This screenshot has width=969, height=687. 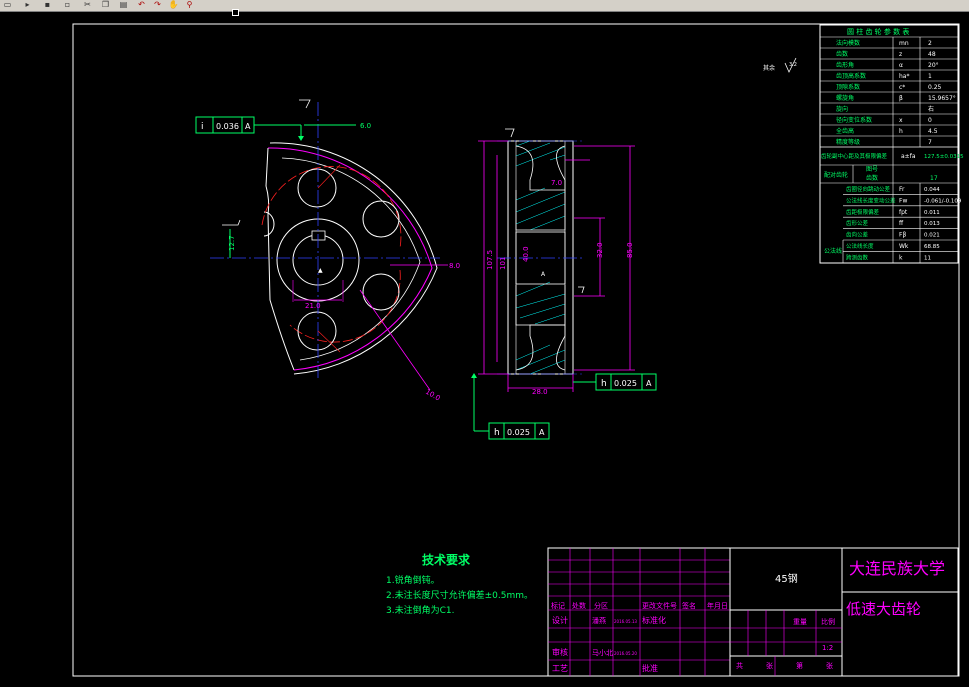 What do you see at coordinates (842, 54) in the screenshot?
I see `param-name: 齿数` at bounding box center [842, 54].